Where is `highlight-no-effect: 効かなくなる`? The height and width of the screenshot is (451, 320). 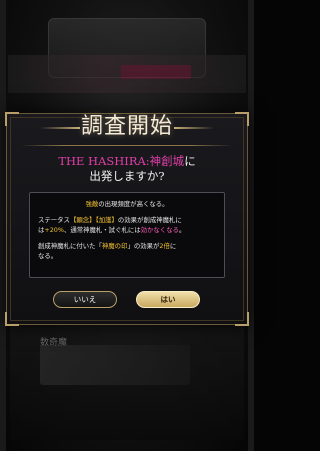
highlight-no-effect: 効かなくなる is located at coordinates (159, 230).